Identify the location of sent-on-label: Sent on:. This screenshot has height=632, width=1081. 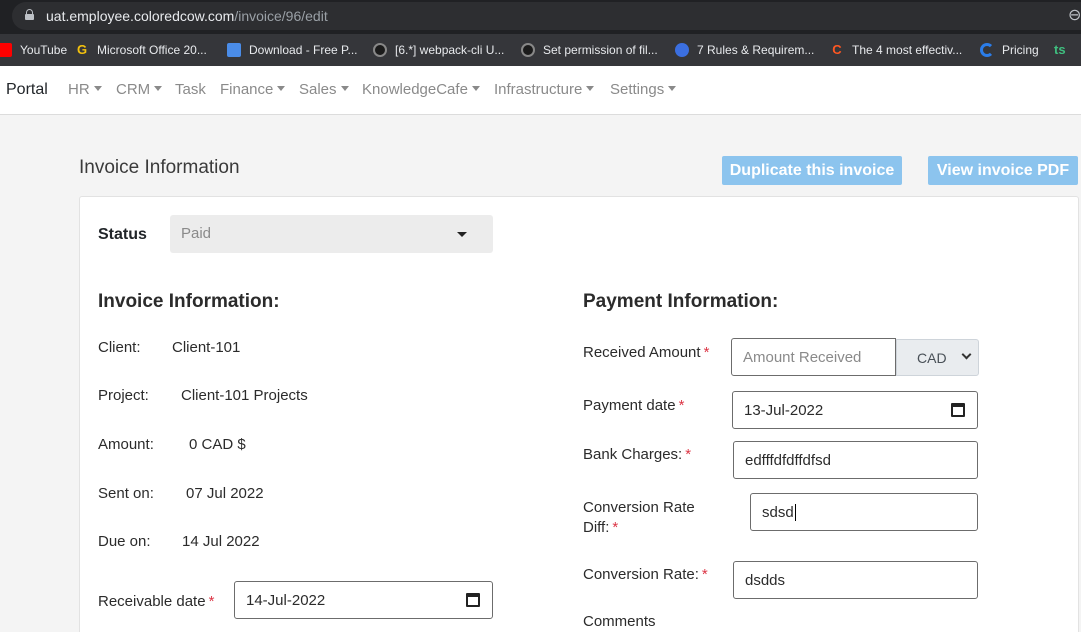
(126, 493).